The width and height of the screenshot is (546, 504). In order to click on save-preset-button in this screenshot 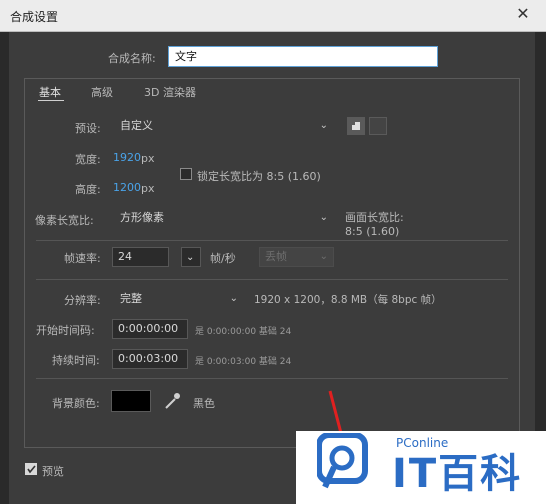, I will do `click(356, 126)`.